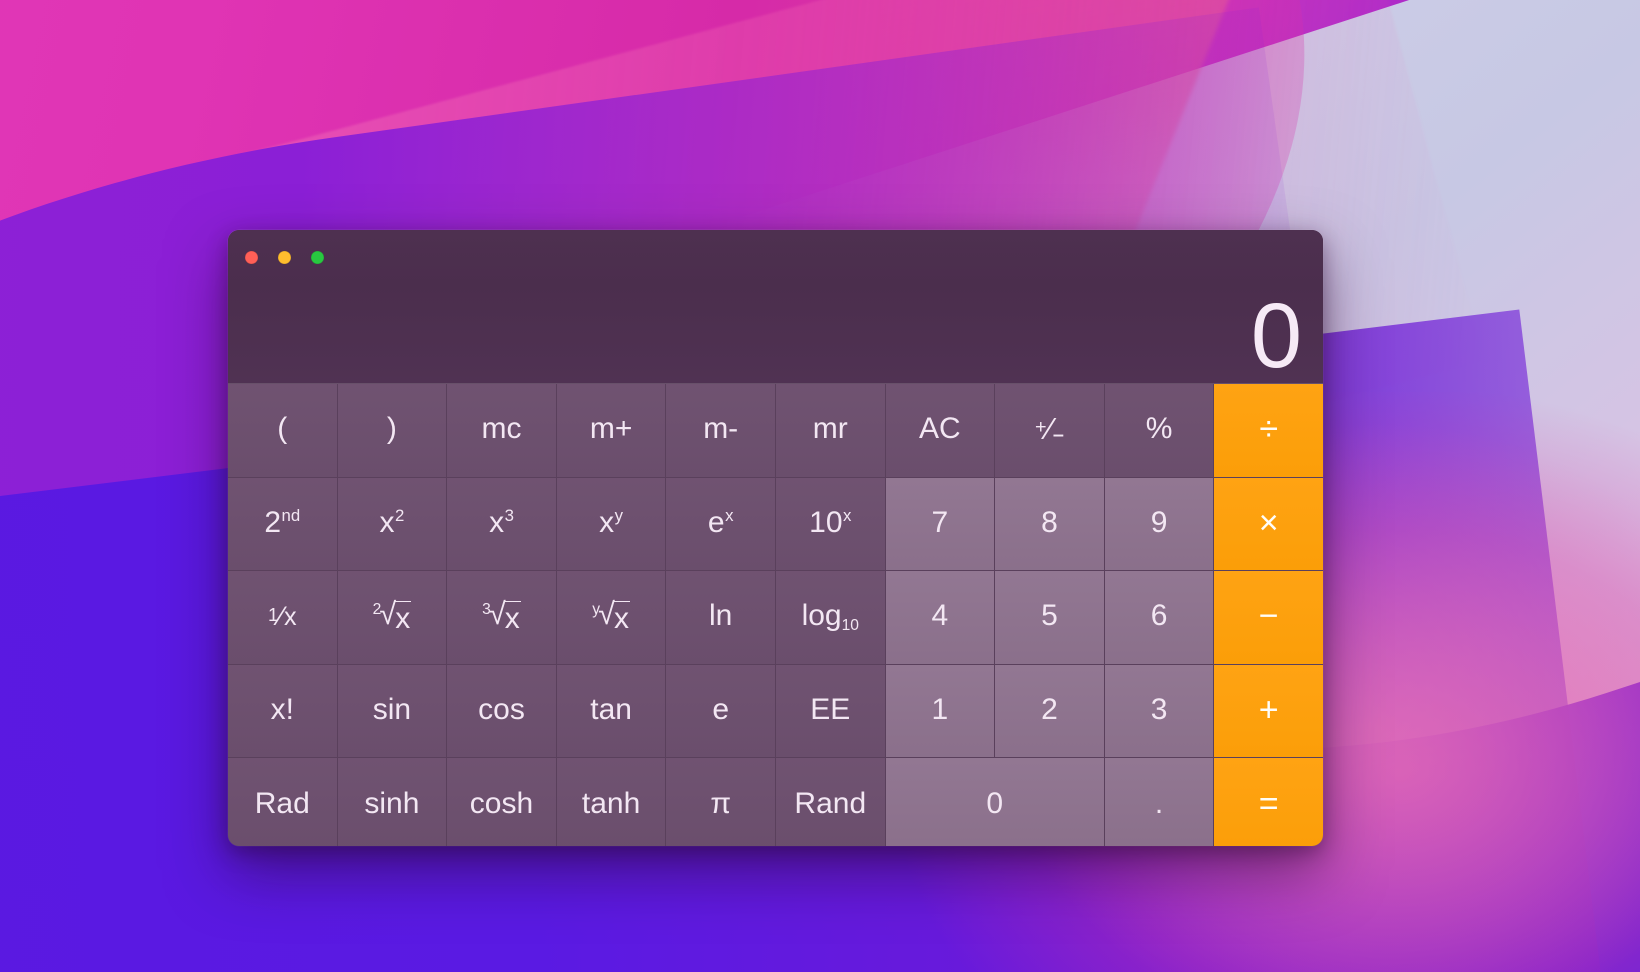 This screenshot has width=1640, height=972. I want to click on key-label-multiply: ×, so click(1268, 522).